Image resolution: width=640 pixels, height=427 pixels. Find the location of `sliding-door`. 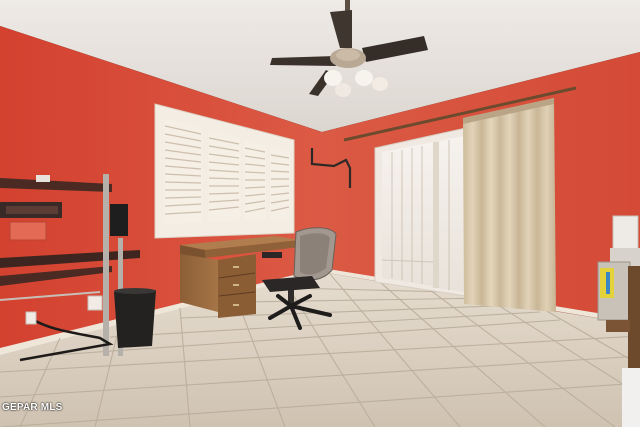

sliding-door is located at coordinates (420, 212).